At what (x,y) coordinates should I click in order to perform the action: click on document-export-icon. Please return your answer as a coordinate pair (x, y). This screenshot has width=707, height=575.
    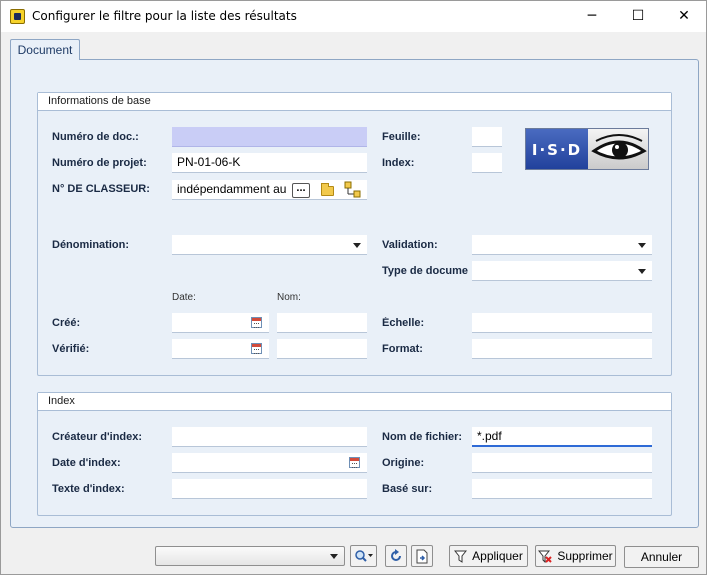
    Looking at the image, I should click on (422, 556).